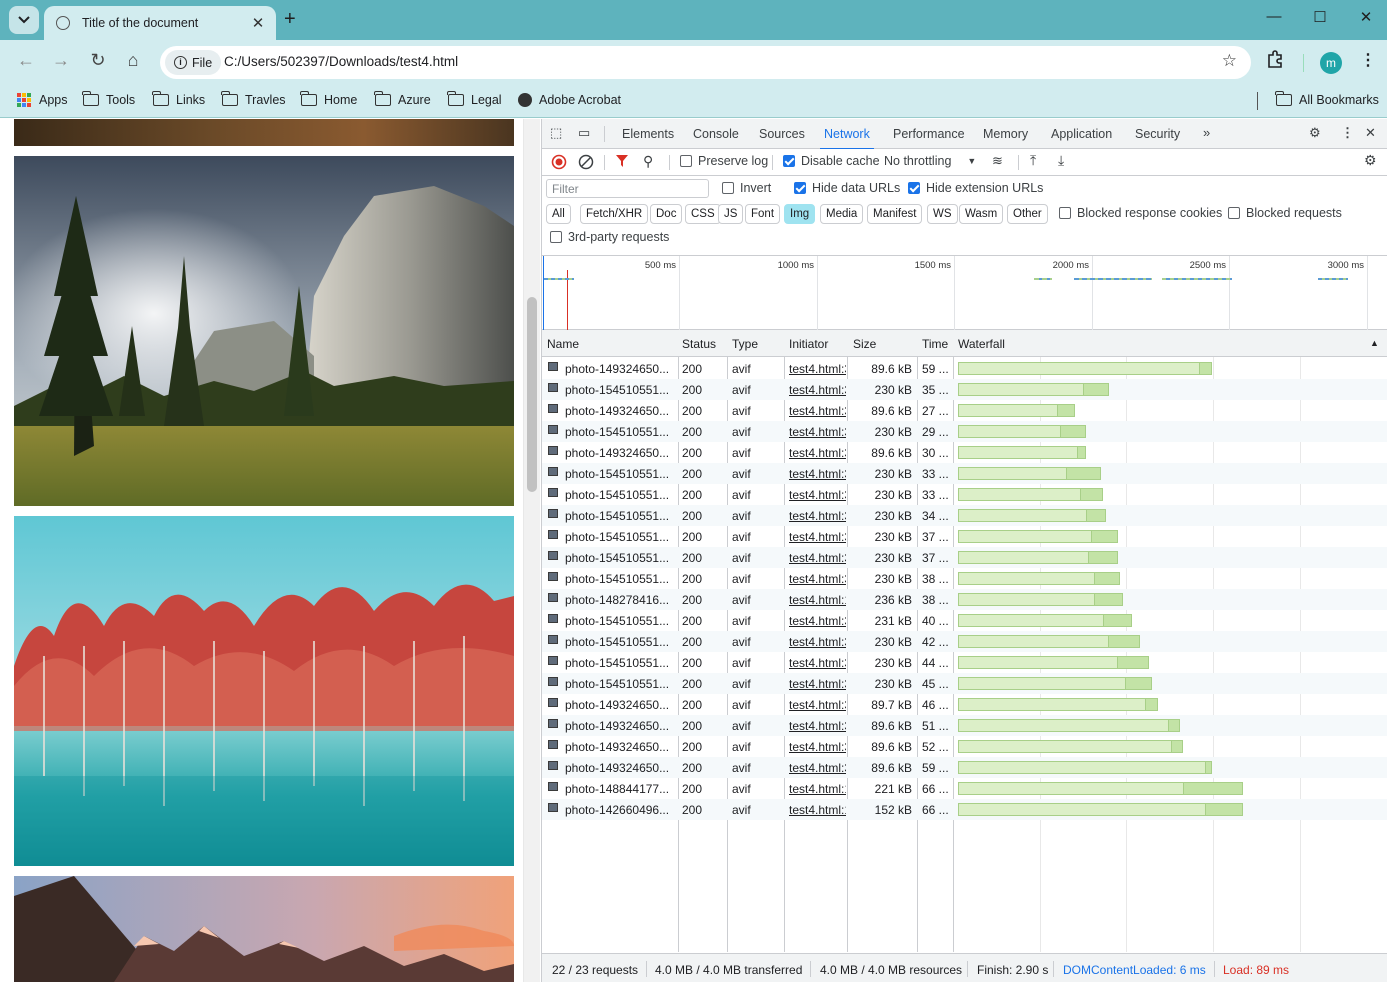 The width and height of the screenshot is (1387, 982). Describe the element at coordinates (1347, 133) in the screenshot. I see `devtools-menu-icon: ⋮` at that location.